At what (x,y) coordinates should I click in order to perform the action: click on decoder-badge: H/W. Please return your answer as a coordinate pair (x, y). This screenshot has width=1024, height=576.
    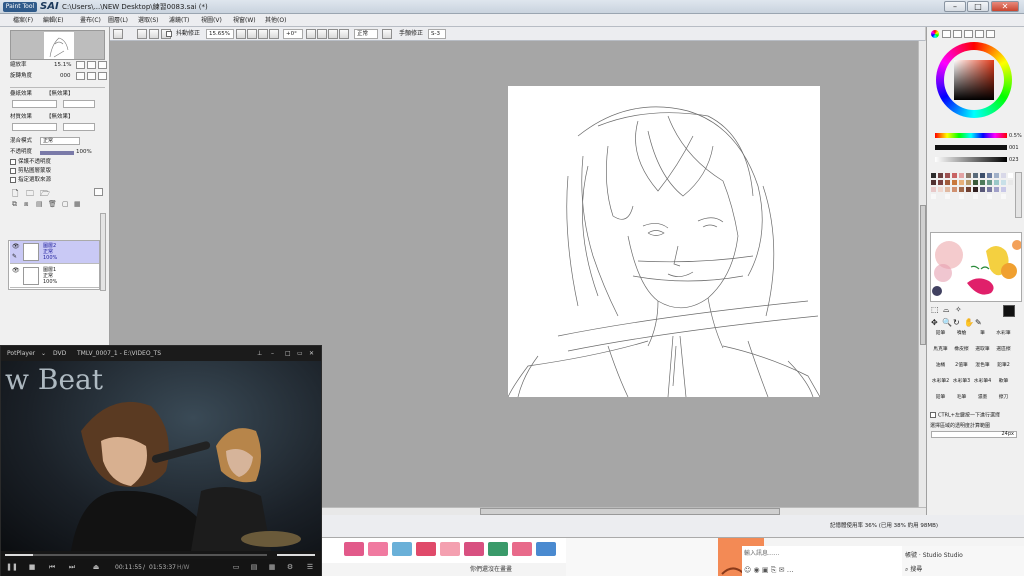
    Looking at the image, I should click on (183, 567).